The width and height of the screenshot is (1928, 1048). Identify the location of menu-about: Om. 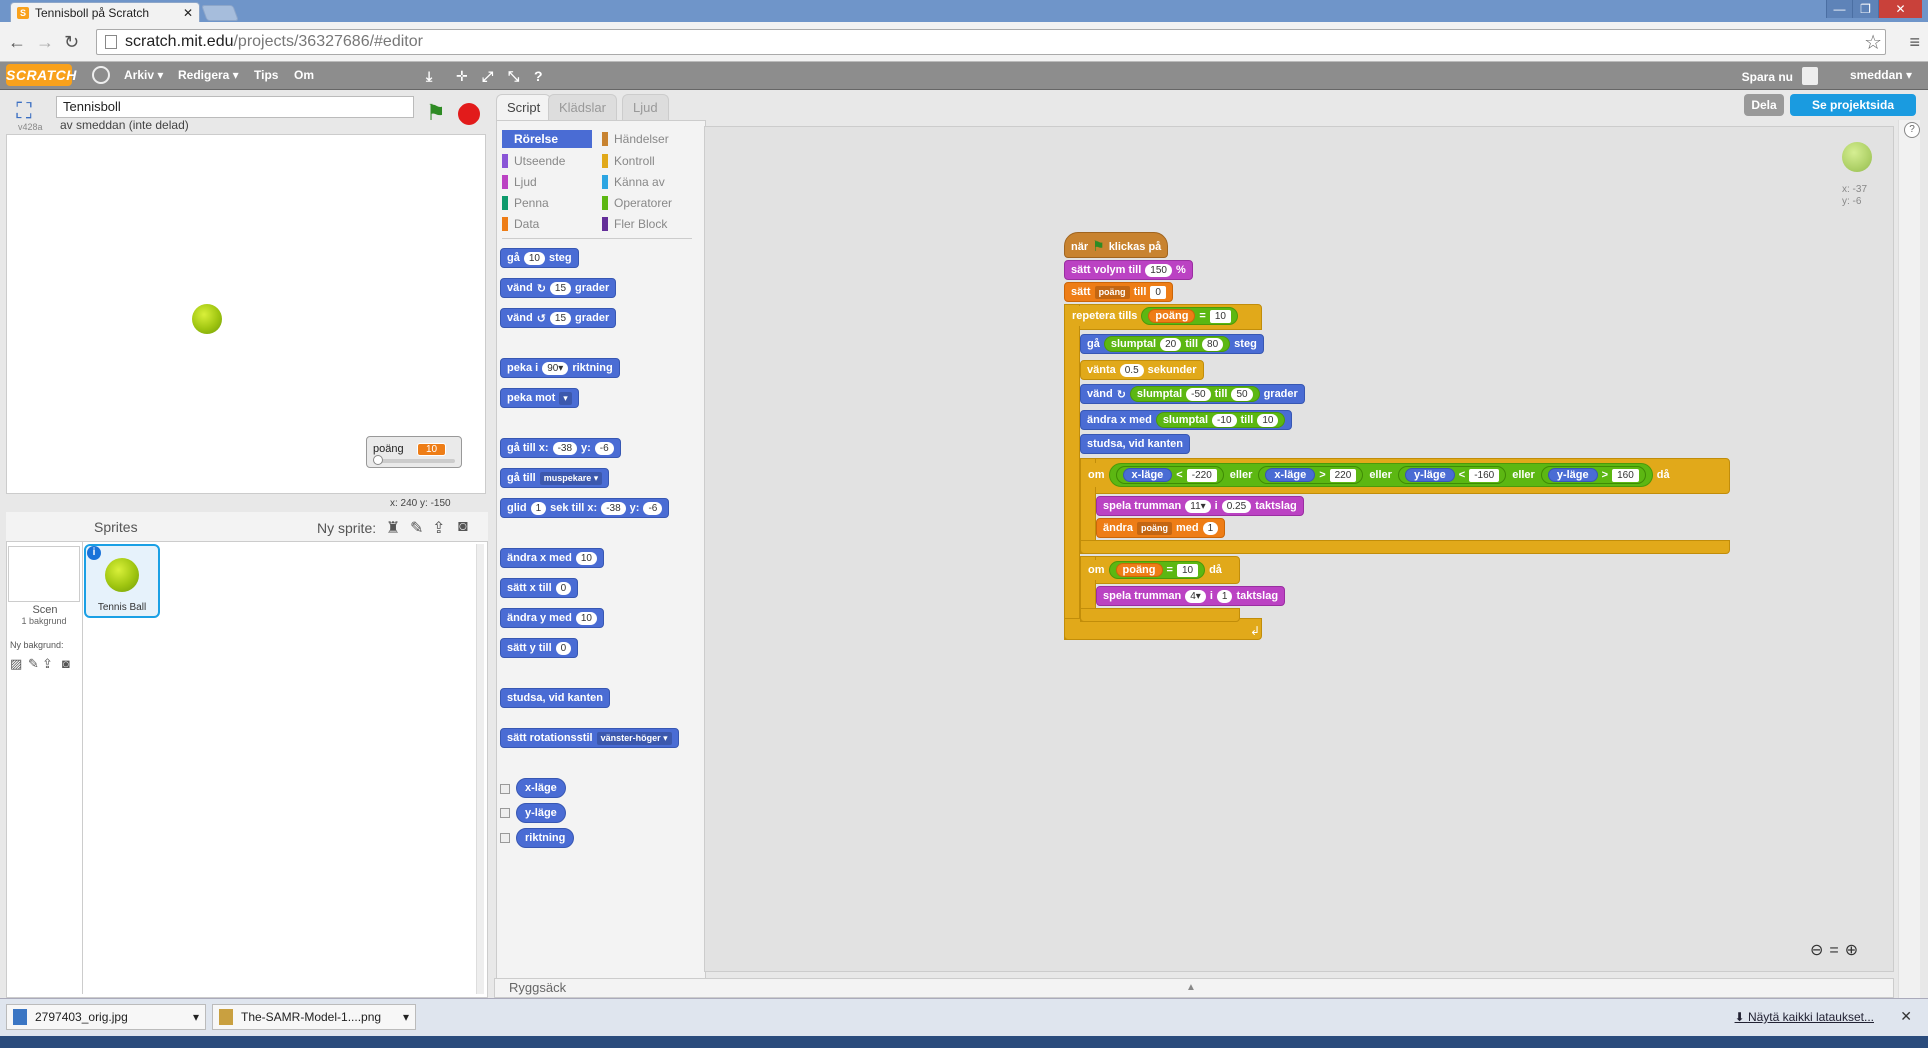
(304, 75).